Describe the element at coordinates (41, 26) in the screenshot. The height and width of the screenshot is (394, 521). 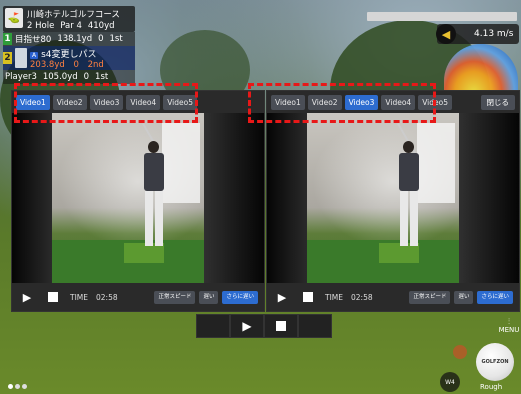
I see `hole-number: 2 Hole` at that location.